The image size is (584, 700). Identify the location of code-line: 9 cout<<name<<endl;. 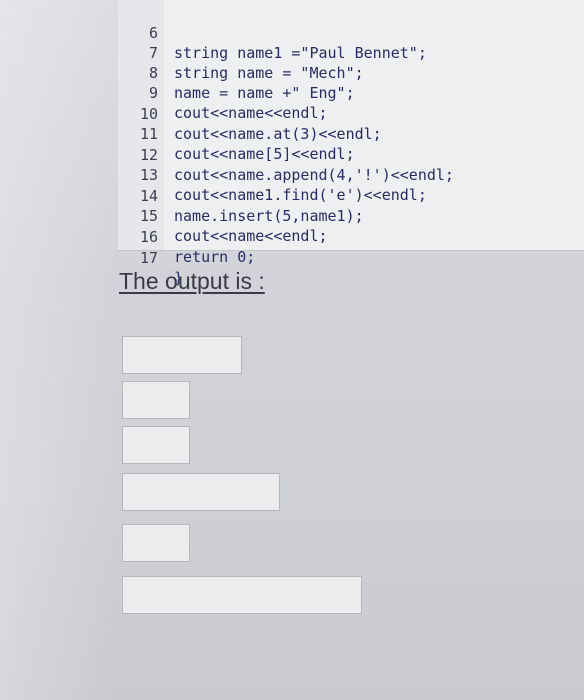
(351, 92).